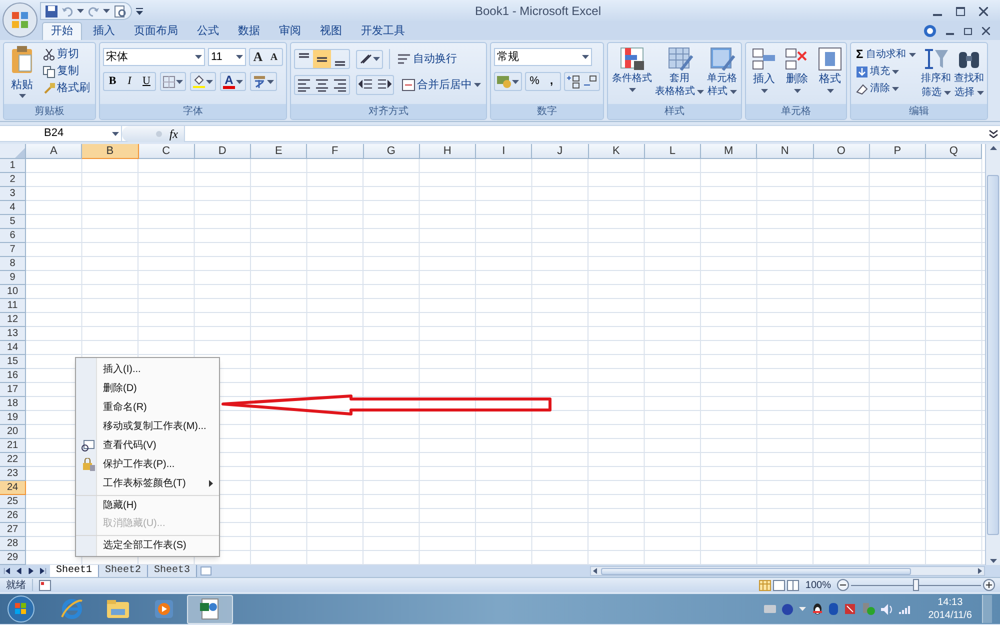 The width and height of the screenshot is (1000, 625). What do you see at coordinates (13, 250) in the screenshot?
I see `row-header: 7` at bounding box center [13, 250].